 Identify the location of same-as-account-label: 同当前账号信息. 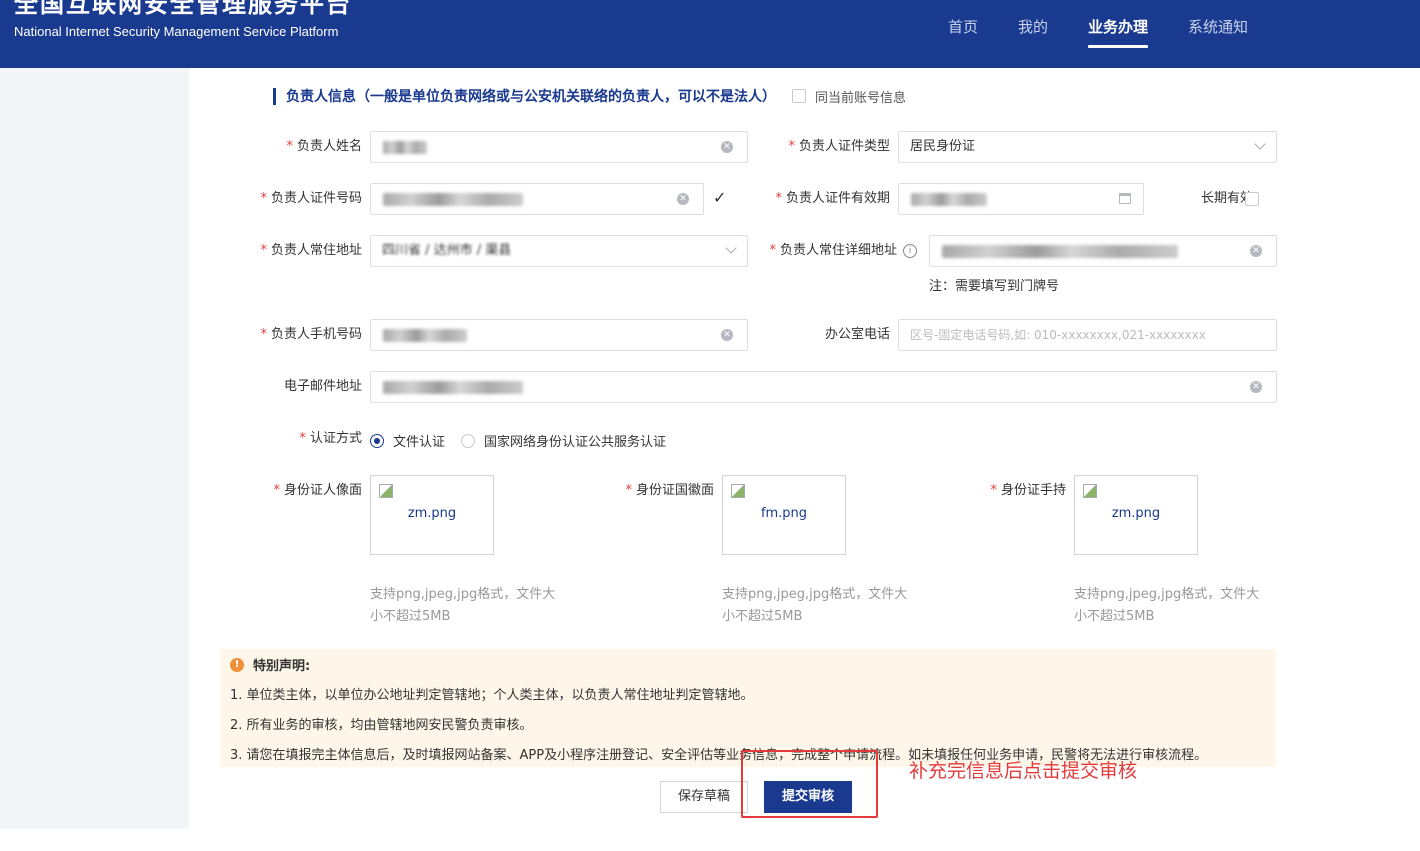
(861, 98).